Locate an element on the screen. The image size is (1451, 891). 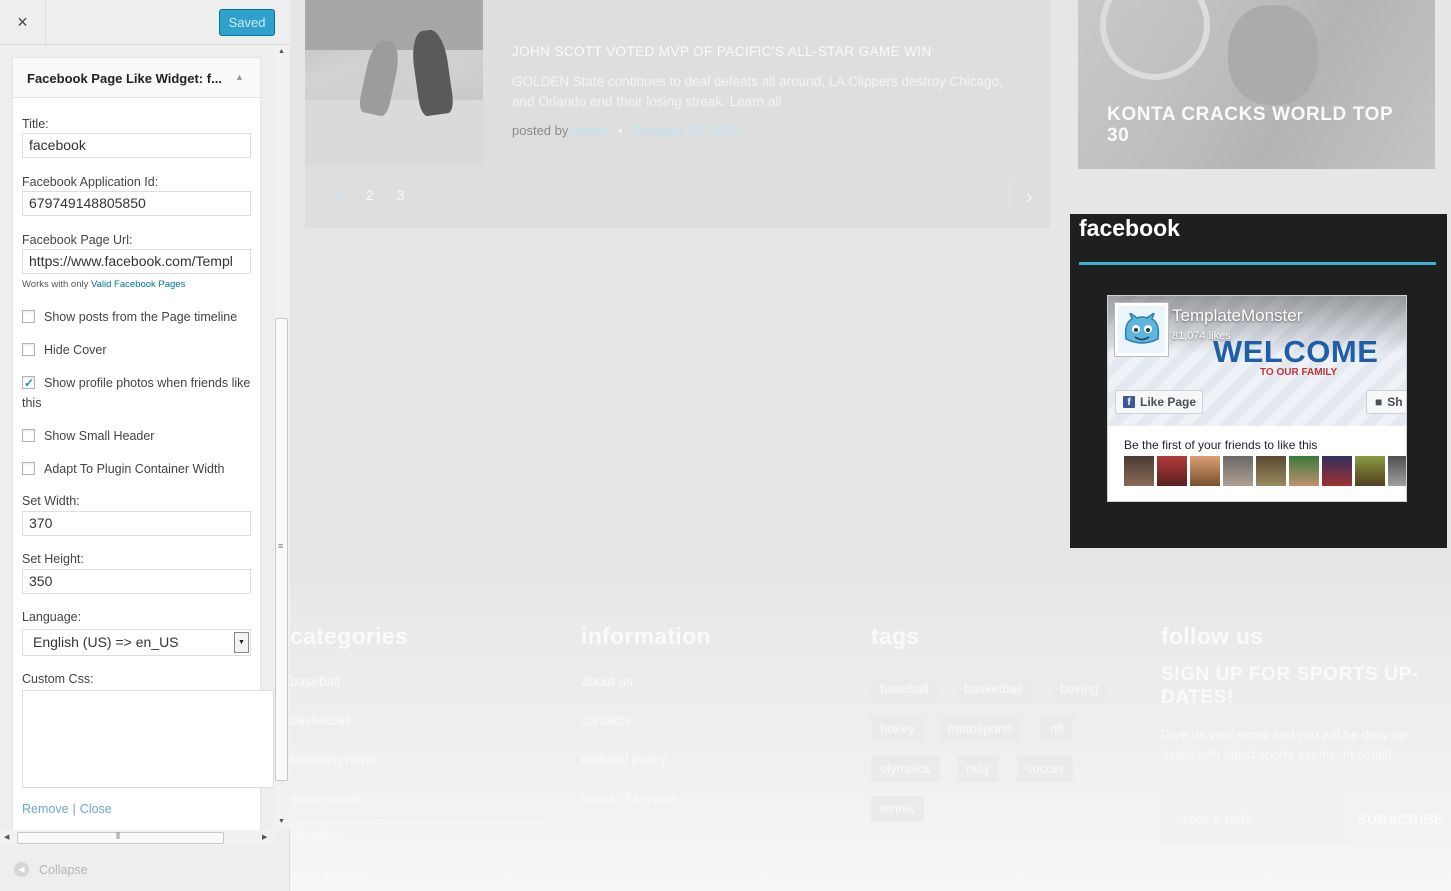
footer-category-link: motorsports is located at coordinates (325, 798).